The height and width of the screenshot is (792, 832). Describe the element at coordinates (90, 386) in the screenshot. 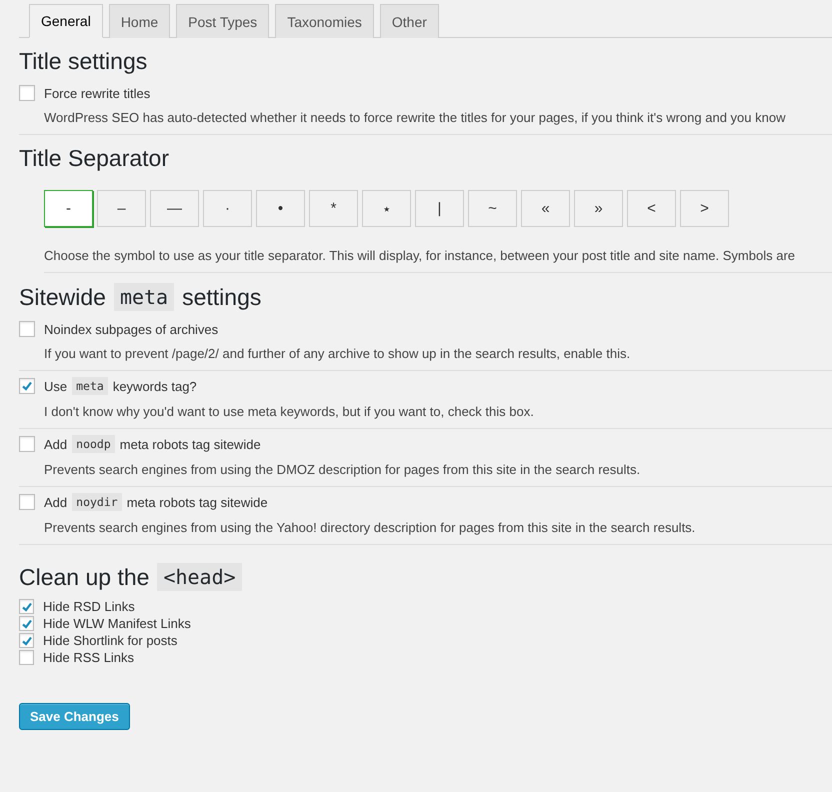

I see `code-tag: meta` at that location.